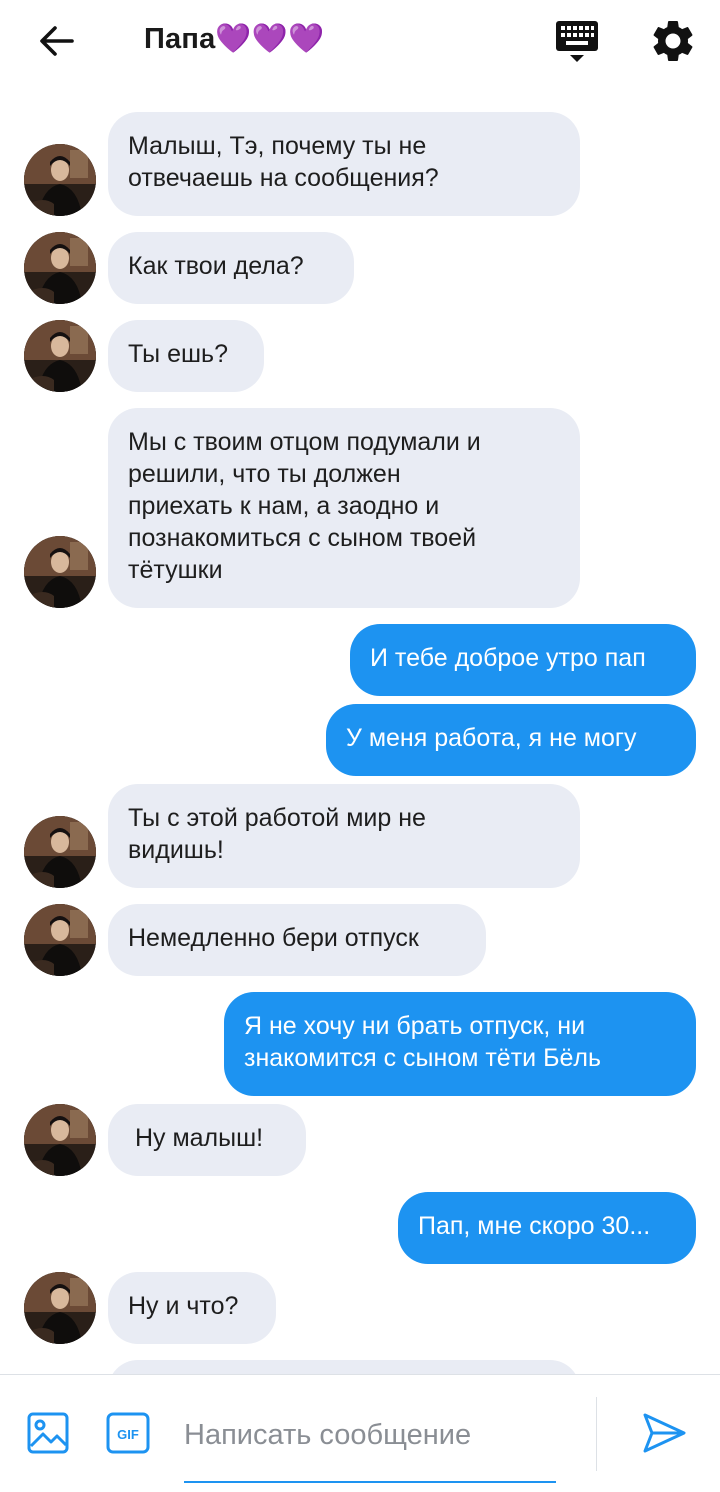 The image size is (720, 1492). What do you see at coordinates (192, 1308) in the screenshot?
I see `message-bubble: Ну и что?` at bounding box center [192, 1308].